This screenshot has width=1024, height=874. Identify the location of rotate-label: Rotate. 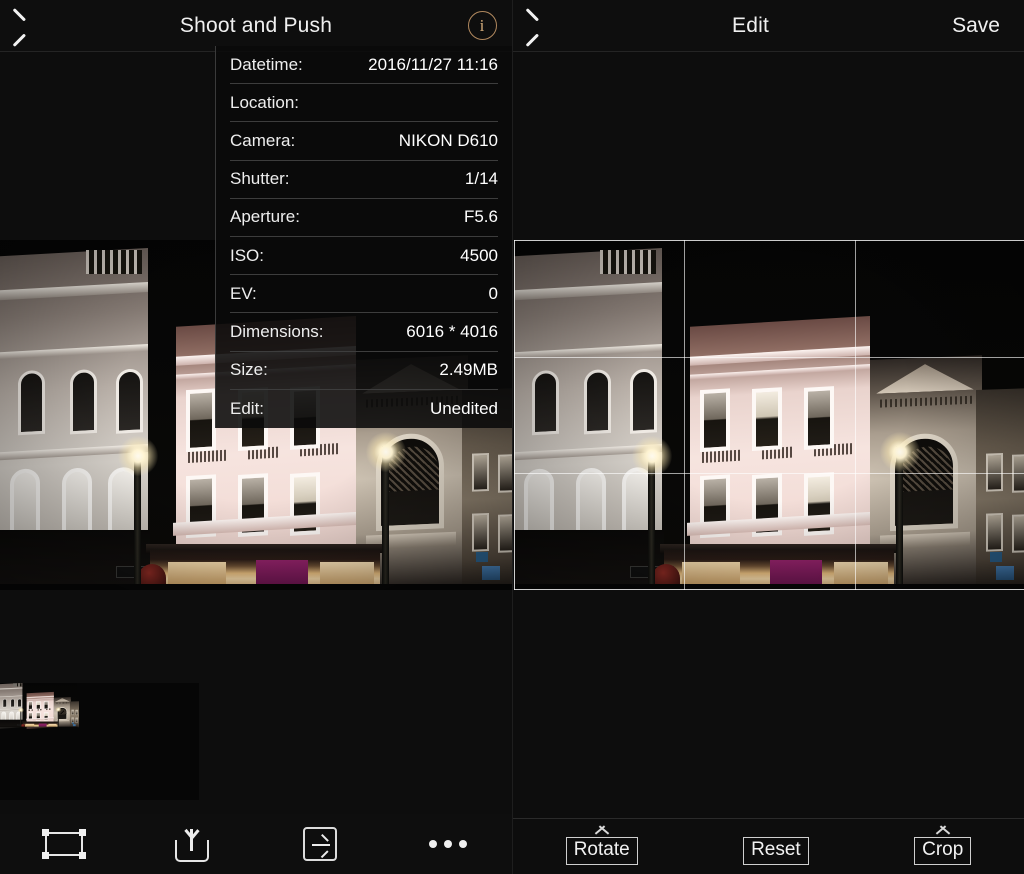
(601, 851).